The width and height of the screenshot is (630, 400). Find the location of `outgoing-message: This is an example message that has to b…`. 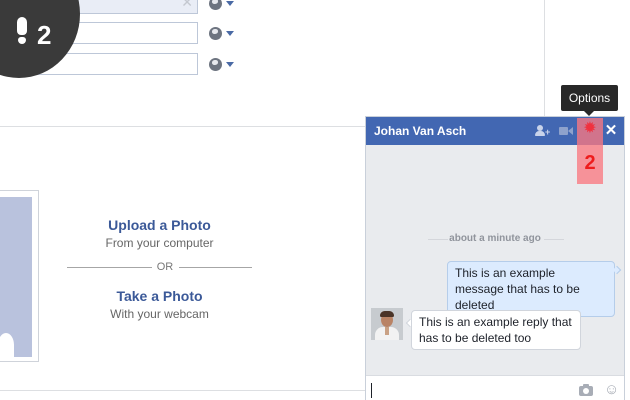

outgoing-message: This is an example message that has to b… is located at coordinates (531, 289).